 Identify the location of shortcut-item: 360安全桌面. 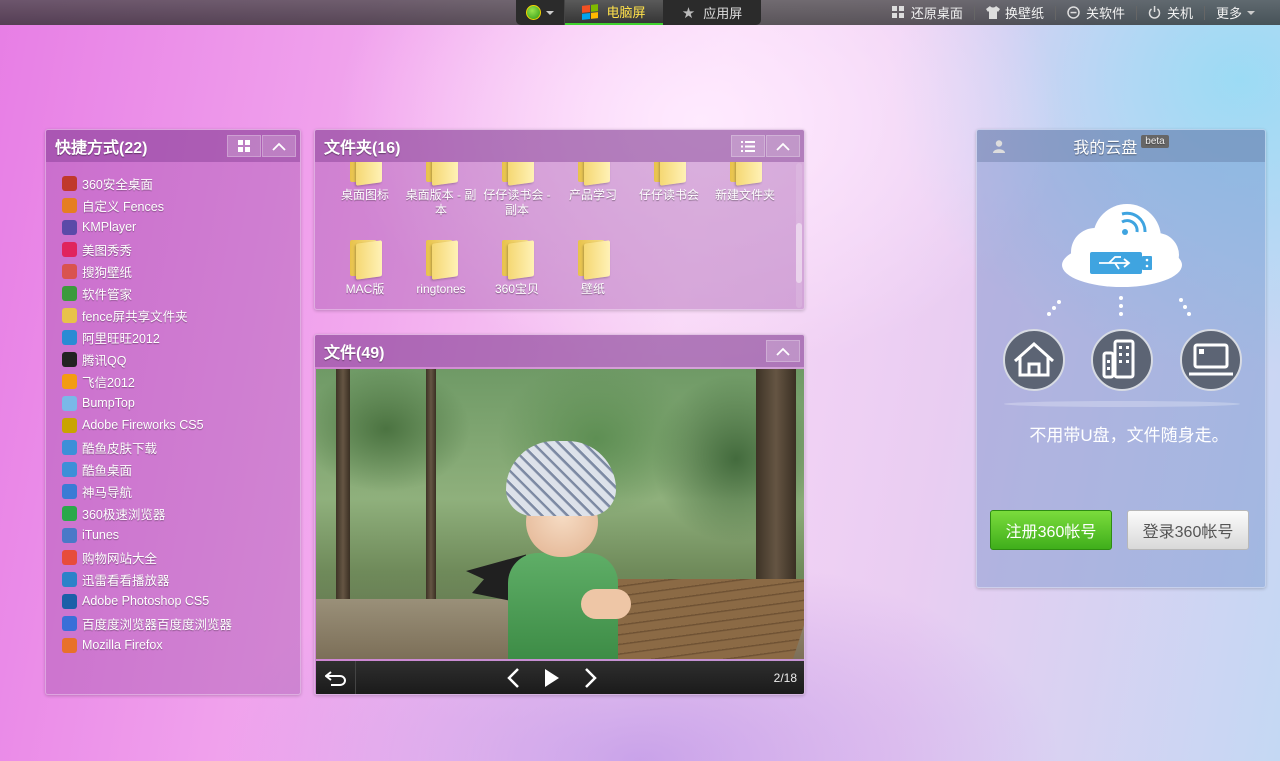
(181, 183).